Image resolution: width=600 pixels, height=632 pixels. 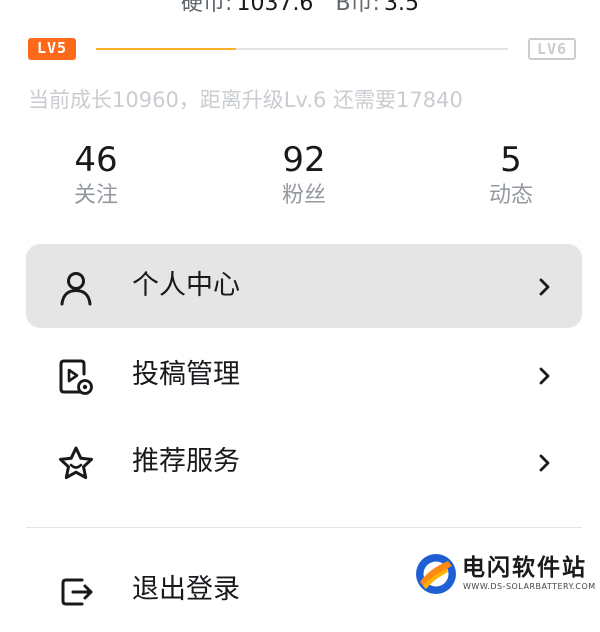 I want to click on menu-item-label: 推荐服务, so click(x=186, y=461).